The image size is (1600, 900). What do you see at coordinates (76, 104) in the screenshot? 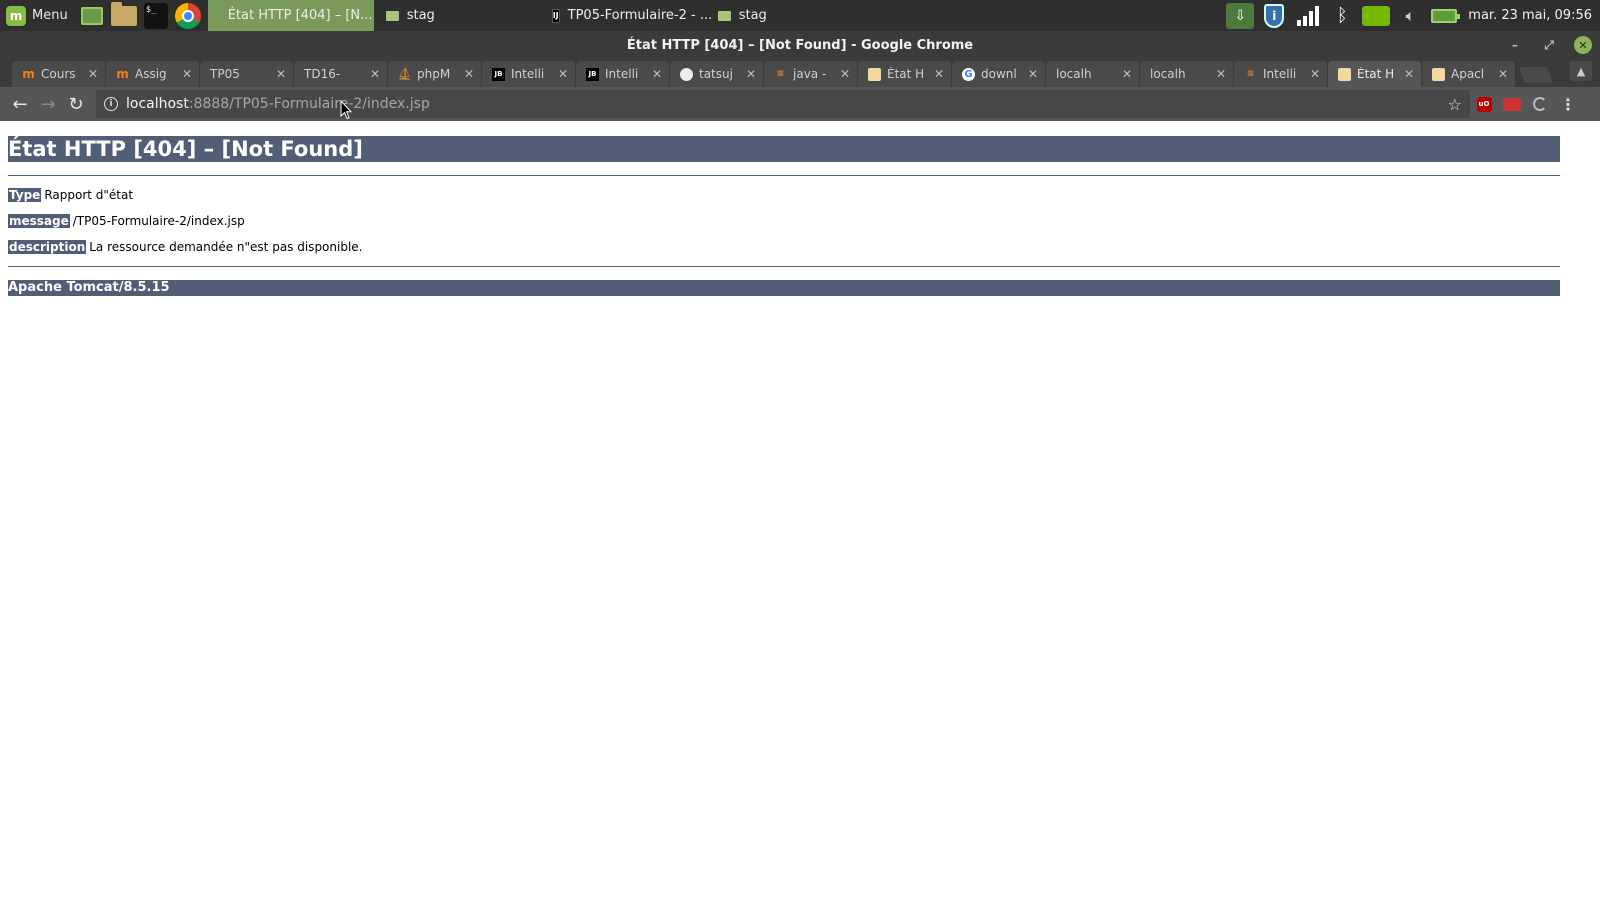
I see `reload-button: ↻` at bounding box center [76, 104].